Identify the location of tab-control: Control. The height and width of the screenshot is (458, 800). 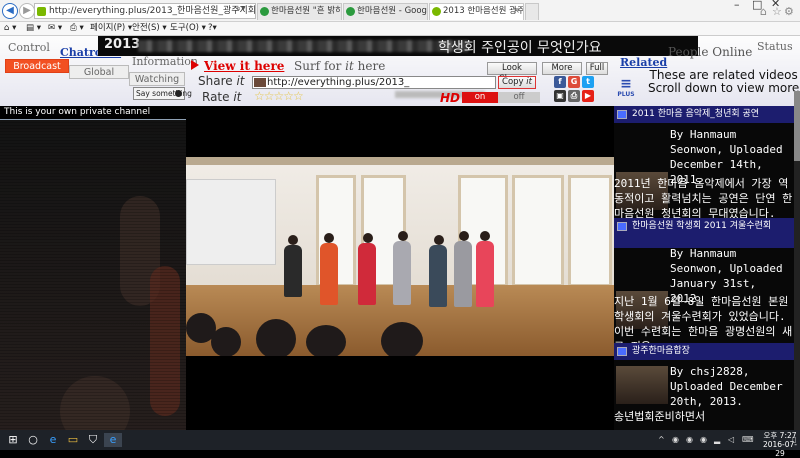
(29, 47).